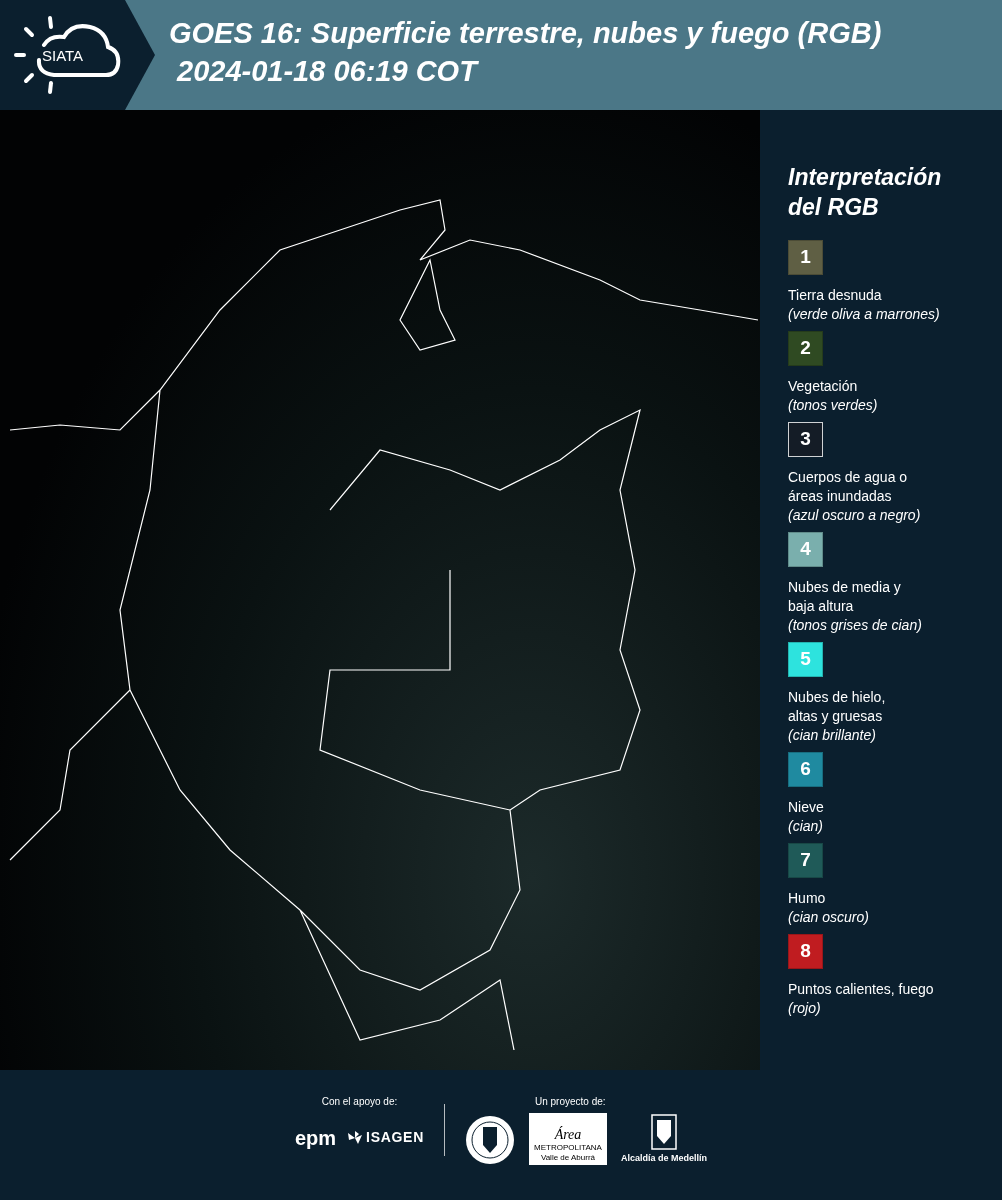 This screenshot has height=1200, width=1002. I want to click on pinwheel-icon, so click(355, 1137).